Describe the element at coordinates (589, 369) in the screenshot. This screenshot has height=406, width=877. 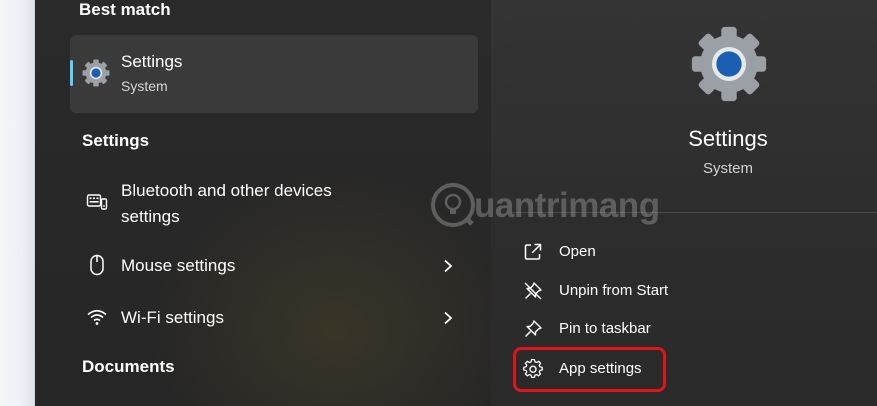
I see `highlight-annotation` at that location.